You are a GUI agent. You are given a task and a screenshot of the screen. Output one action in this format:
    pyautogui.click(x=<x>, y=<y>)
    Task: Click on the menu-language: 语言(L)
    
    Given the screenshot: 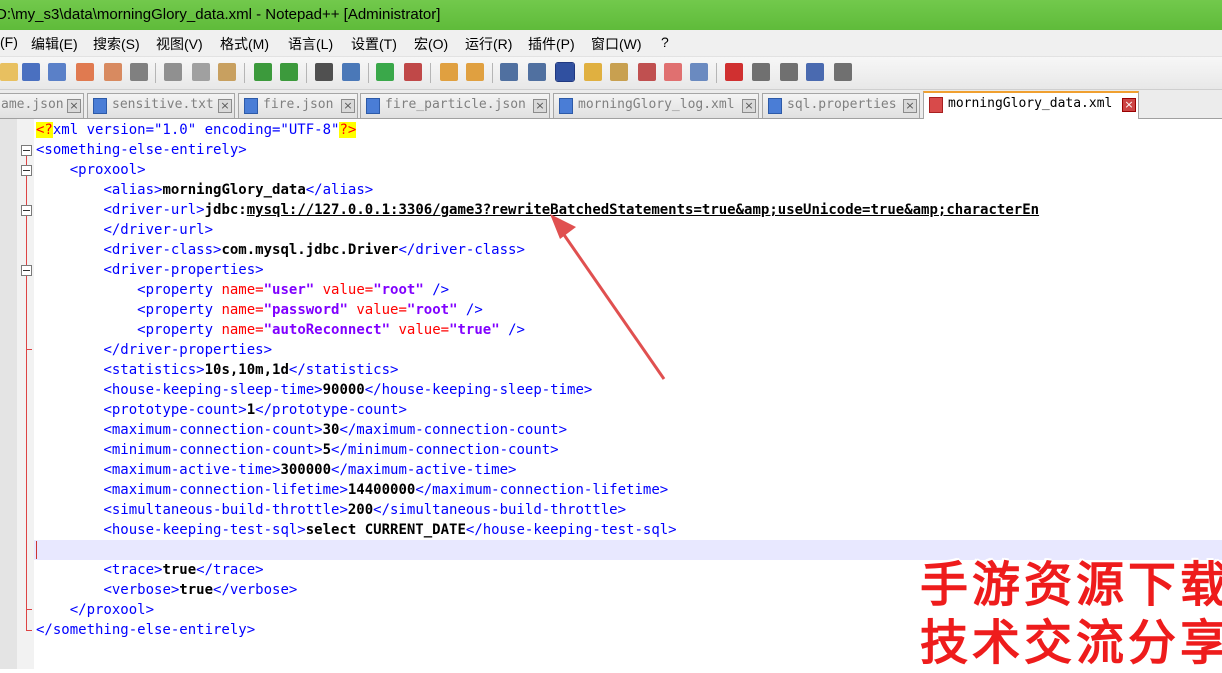 What is the action you would take?
    pyautogui.click(x=310, y=44)
    